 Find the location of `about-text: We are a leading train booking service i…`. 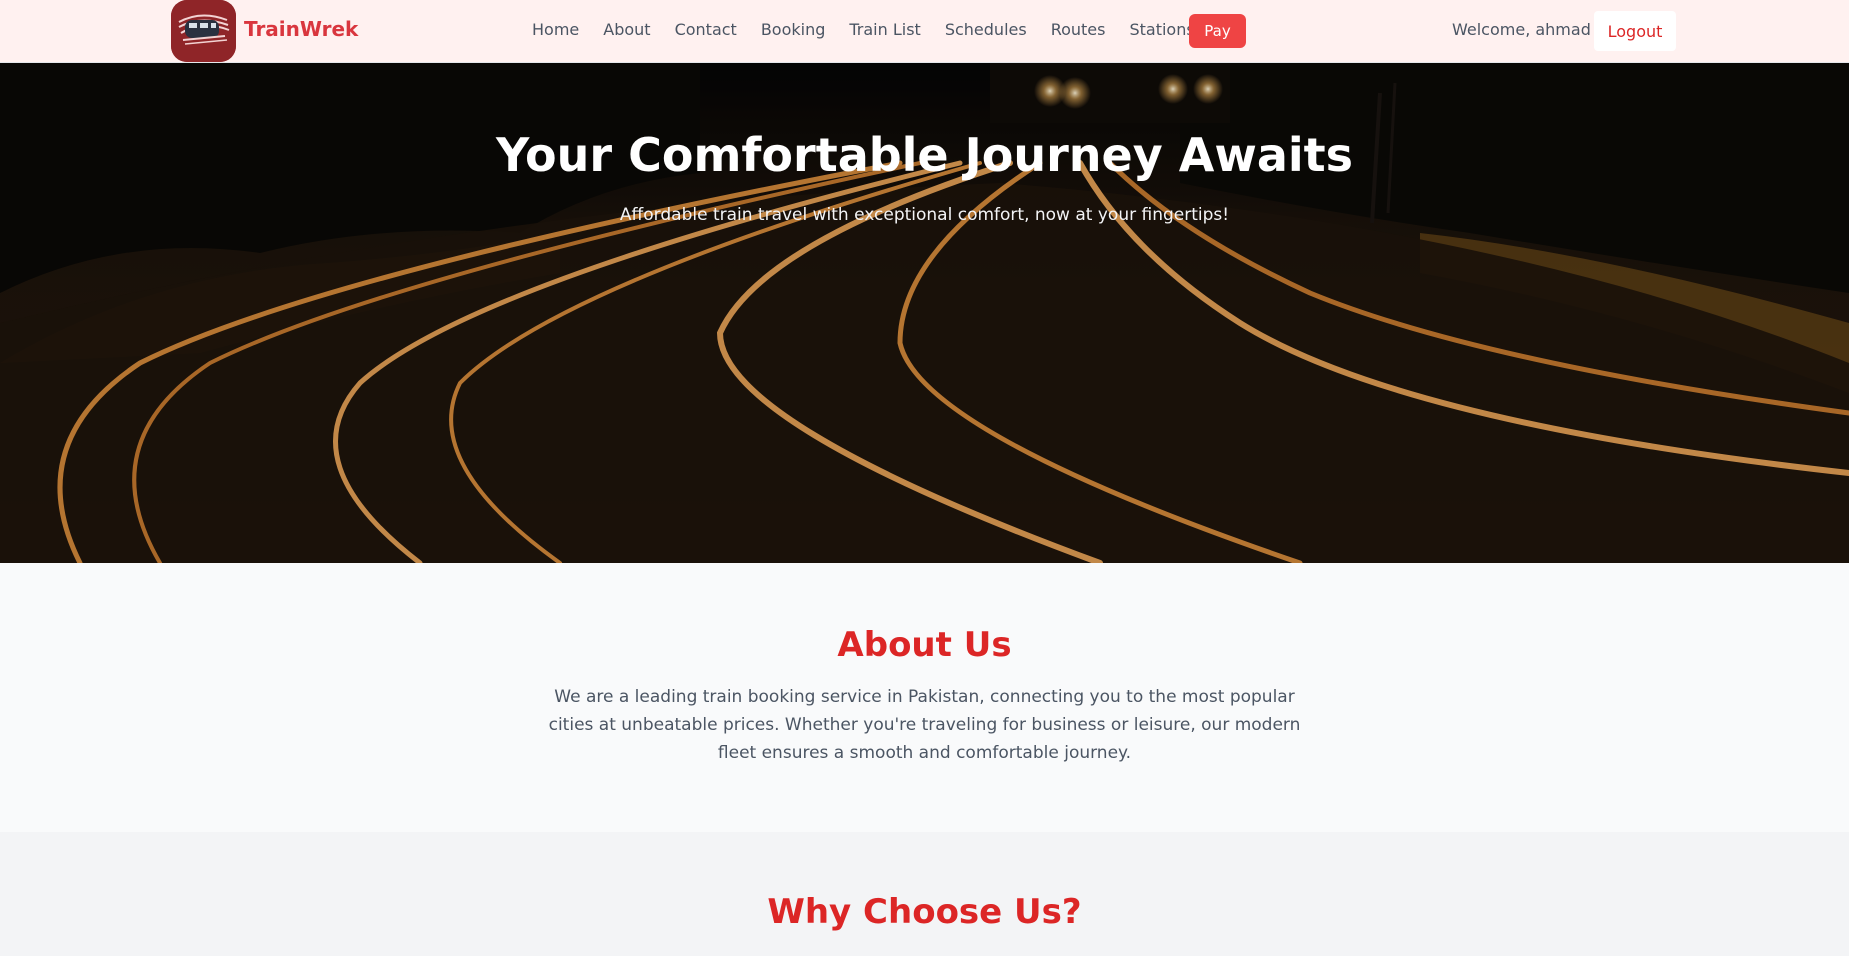

about-text: We are a leading train booking service i… is located at coordinates (924, 725).